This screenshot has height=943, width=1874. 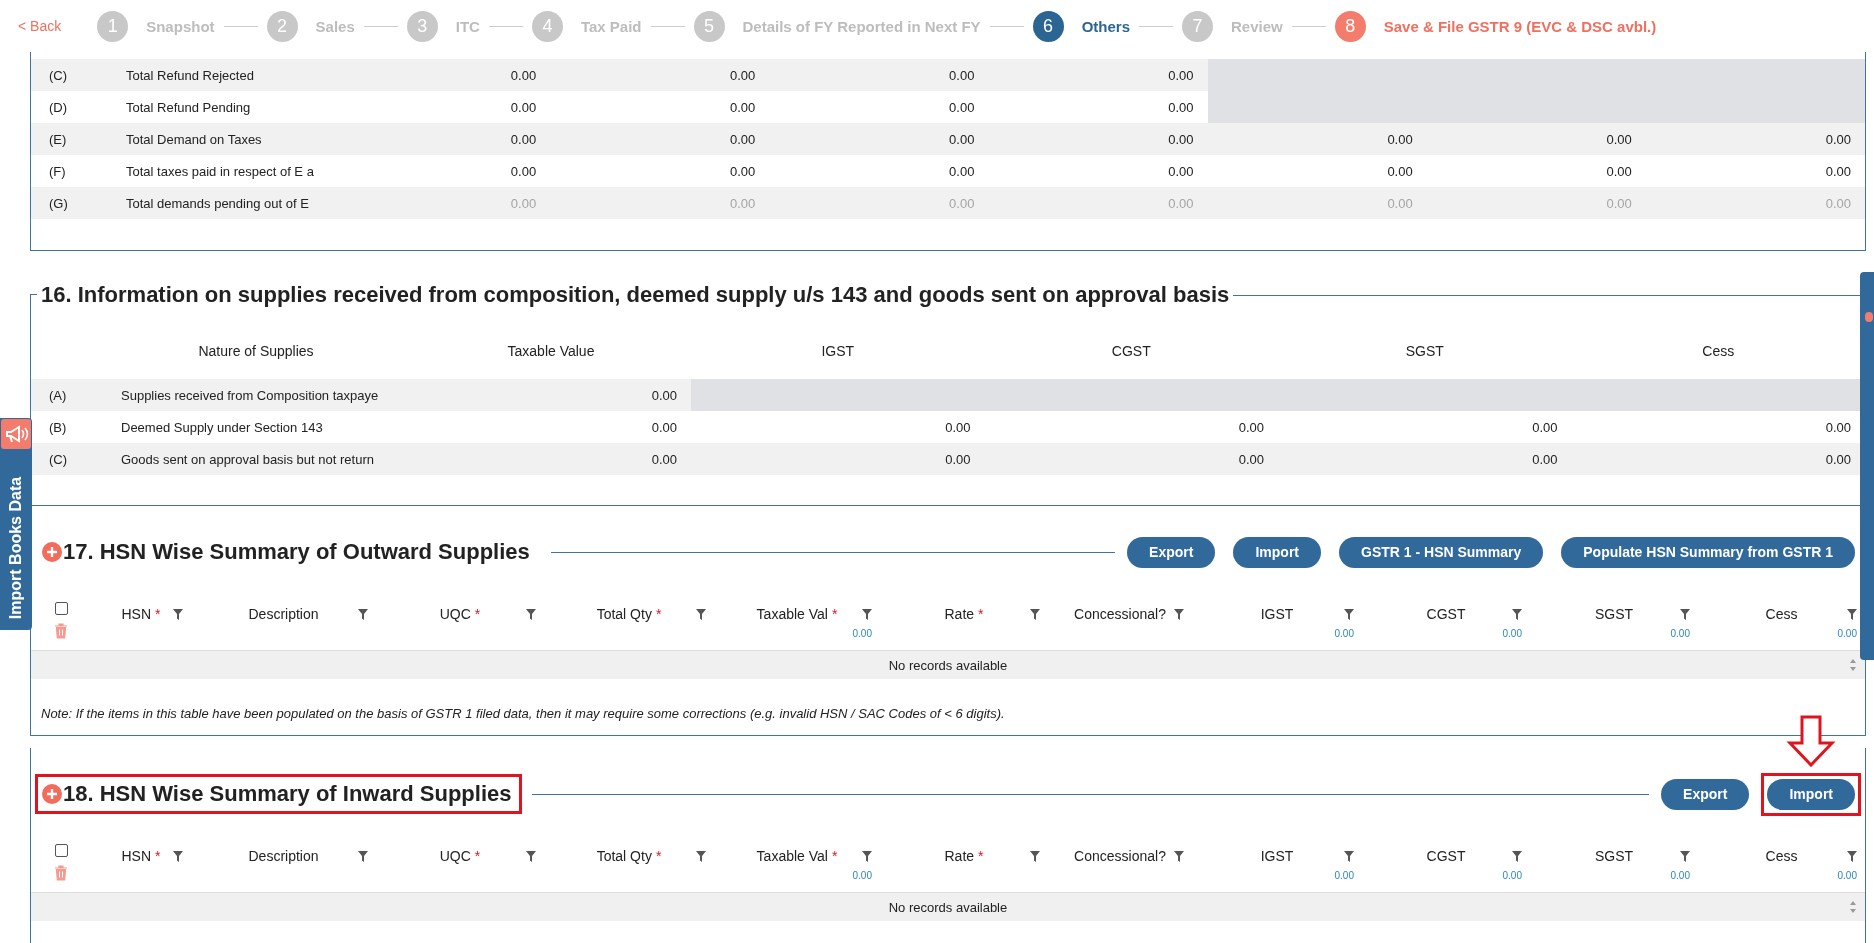 I want to click on row-code: (G), so click(x=58, y=203).